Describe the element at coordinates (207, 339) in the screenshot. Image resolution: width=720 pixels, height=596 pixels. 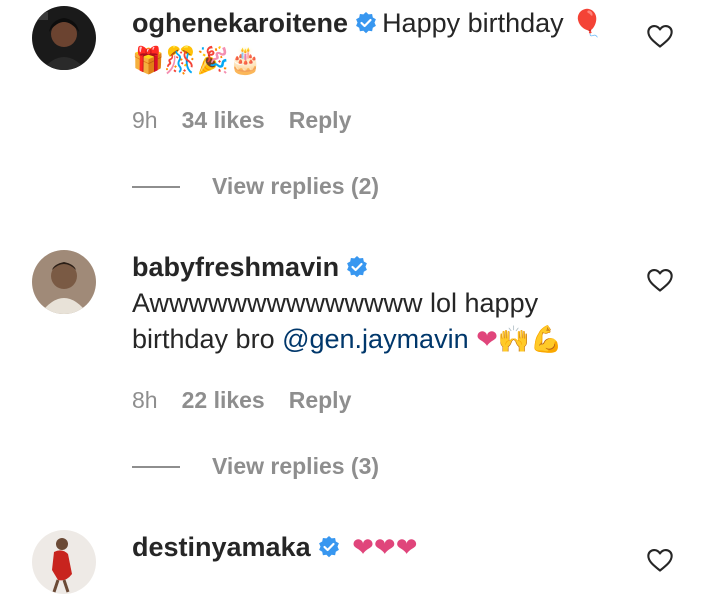
I see `comment-text-continued: birthday bro` at that location.